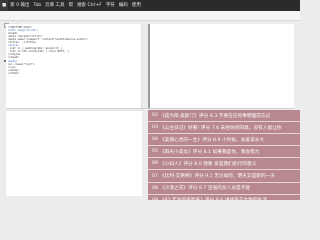 This screenshot has height=240, width=320. Describe the element at coordinates (155, 128) in the screenshot. I see `list-item-number: 03` at that location.